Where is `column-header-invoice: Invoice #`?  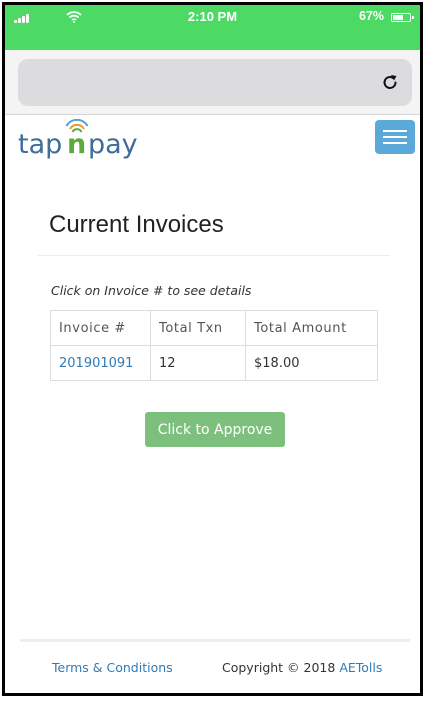
column-header-invoice: Invoice # is located at coordinates (100, 328).